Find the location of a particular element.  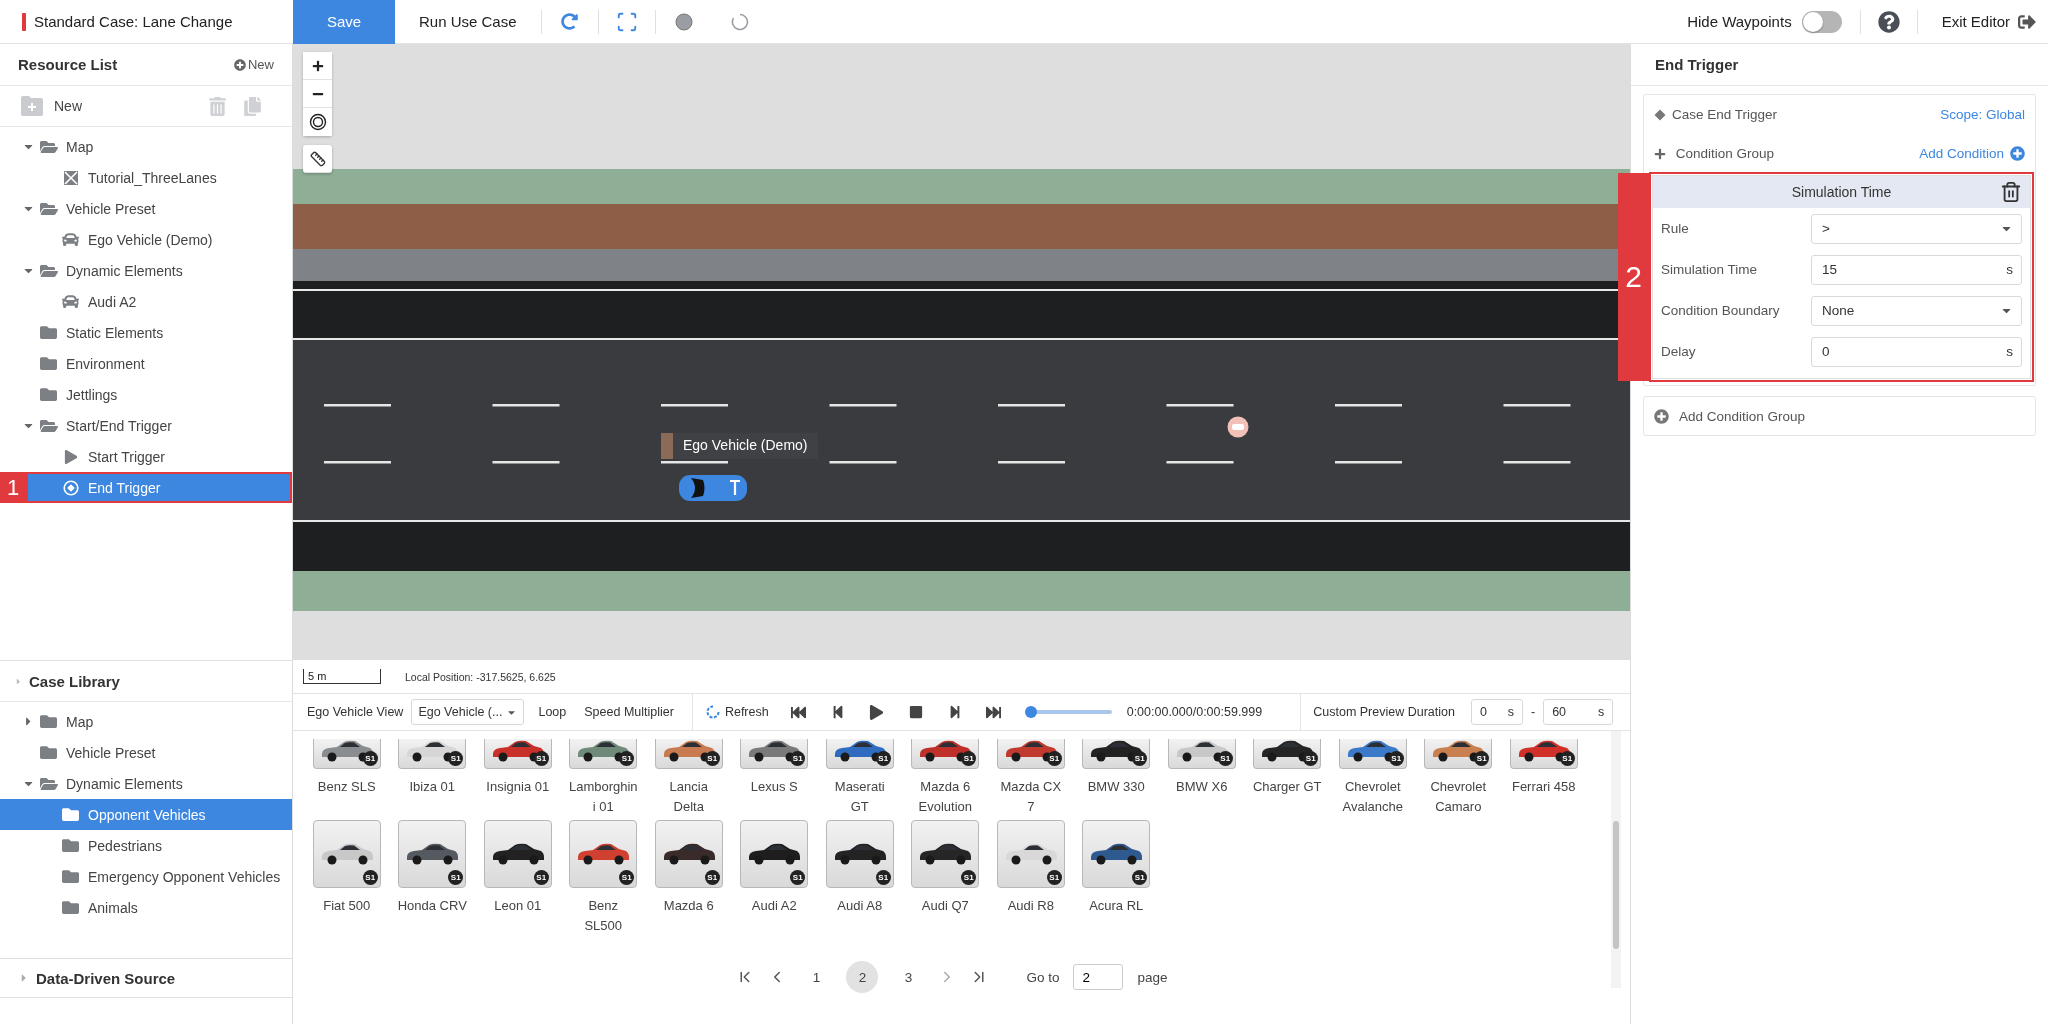

tree-item: Start Trigger is located at coordinates (146, 456).